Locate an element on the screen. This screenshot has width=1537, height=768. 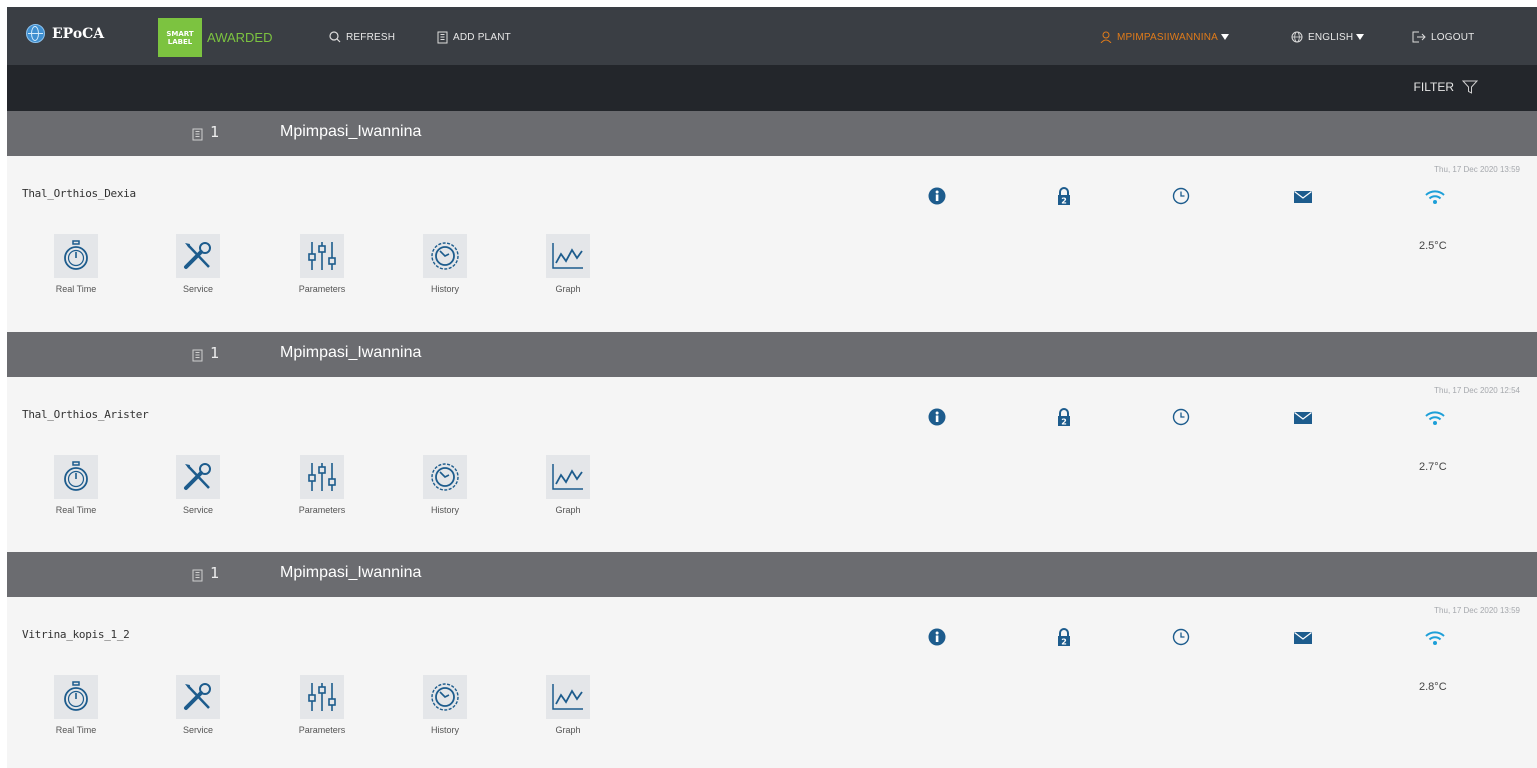
language-globe-icon is located at coordinates (1297, 37).